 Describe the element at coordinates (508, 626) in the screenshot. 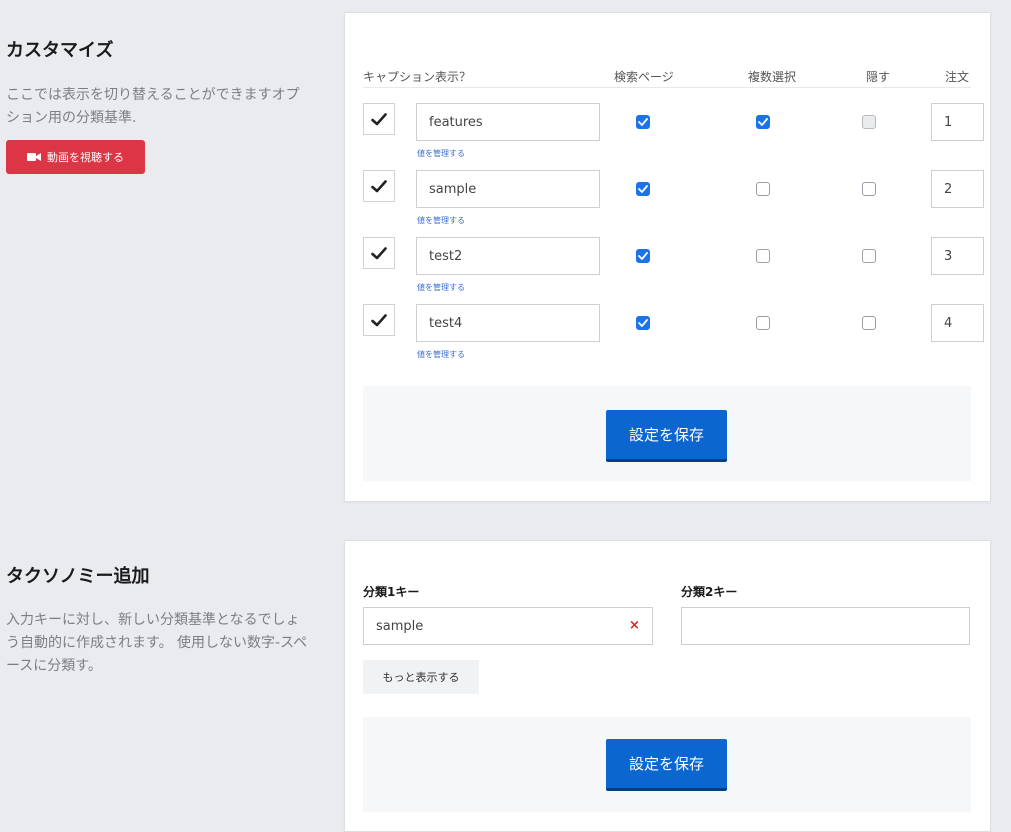

I see `key1-input: sample` at that location.